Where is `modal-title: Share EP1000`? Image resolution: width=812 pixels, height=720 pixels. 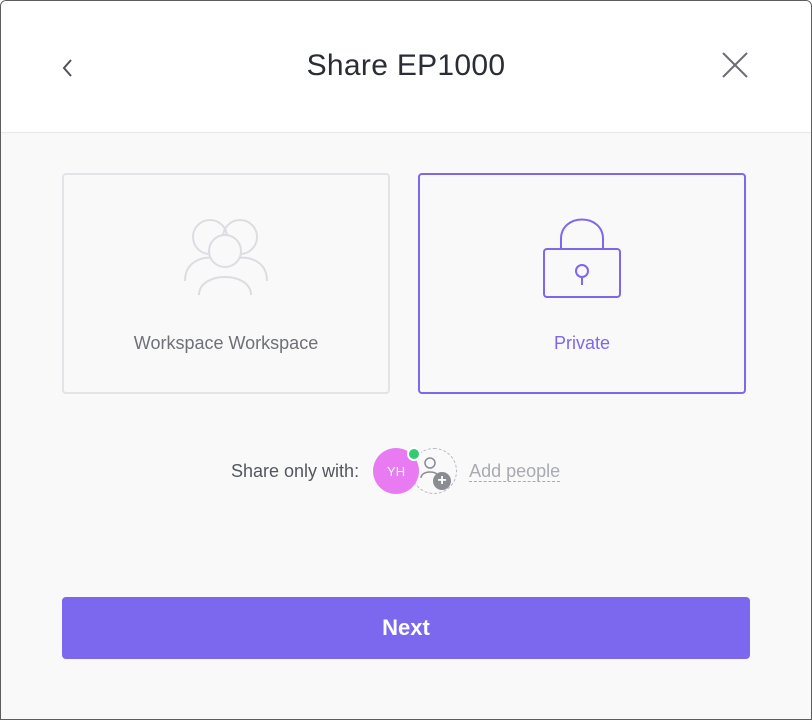 modal-title: Share EP1000 is located at coordinates (406, 65).